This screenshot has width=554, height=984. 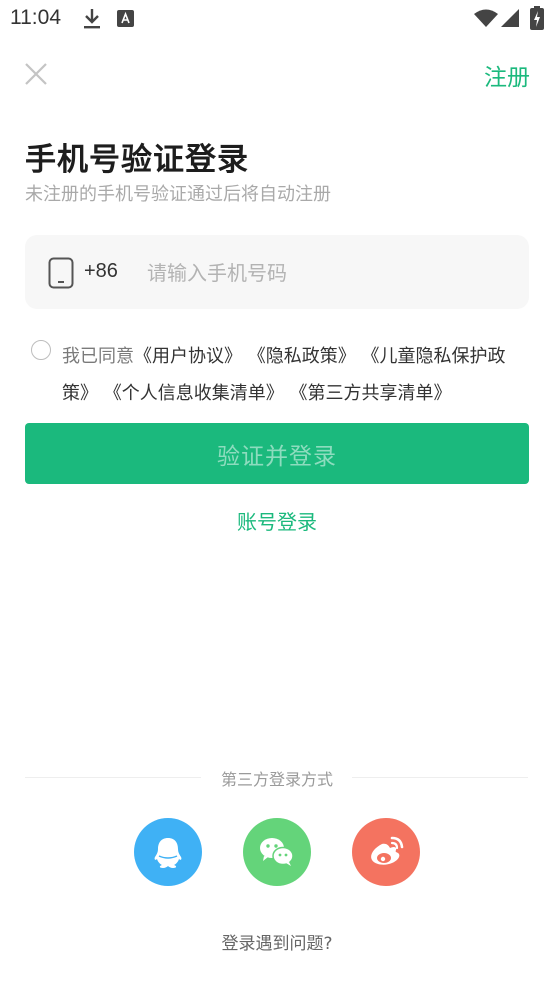 I want to click on country-code: +86, so click(x=101, y=271).